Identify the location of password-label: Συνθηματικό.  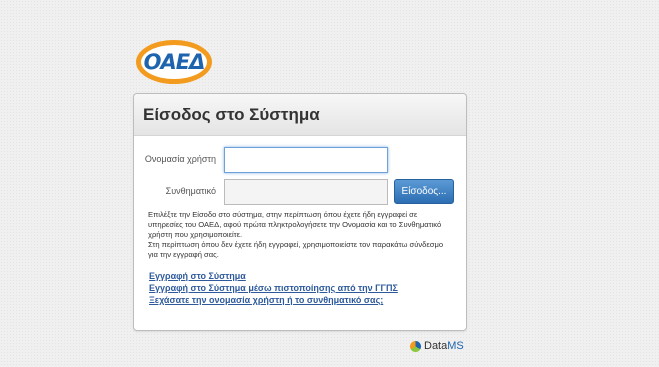
(190, 191).